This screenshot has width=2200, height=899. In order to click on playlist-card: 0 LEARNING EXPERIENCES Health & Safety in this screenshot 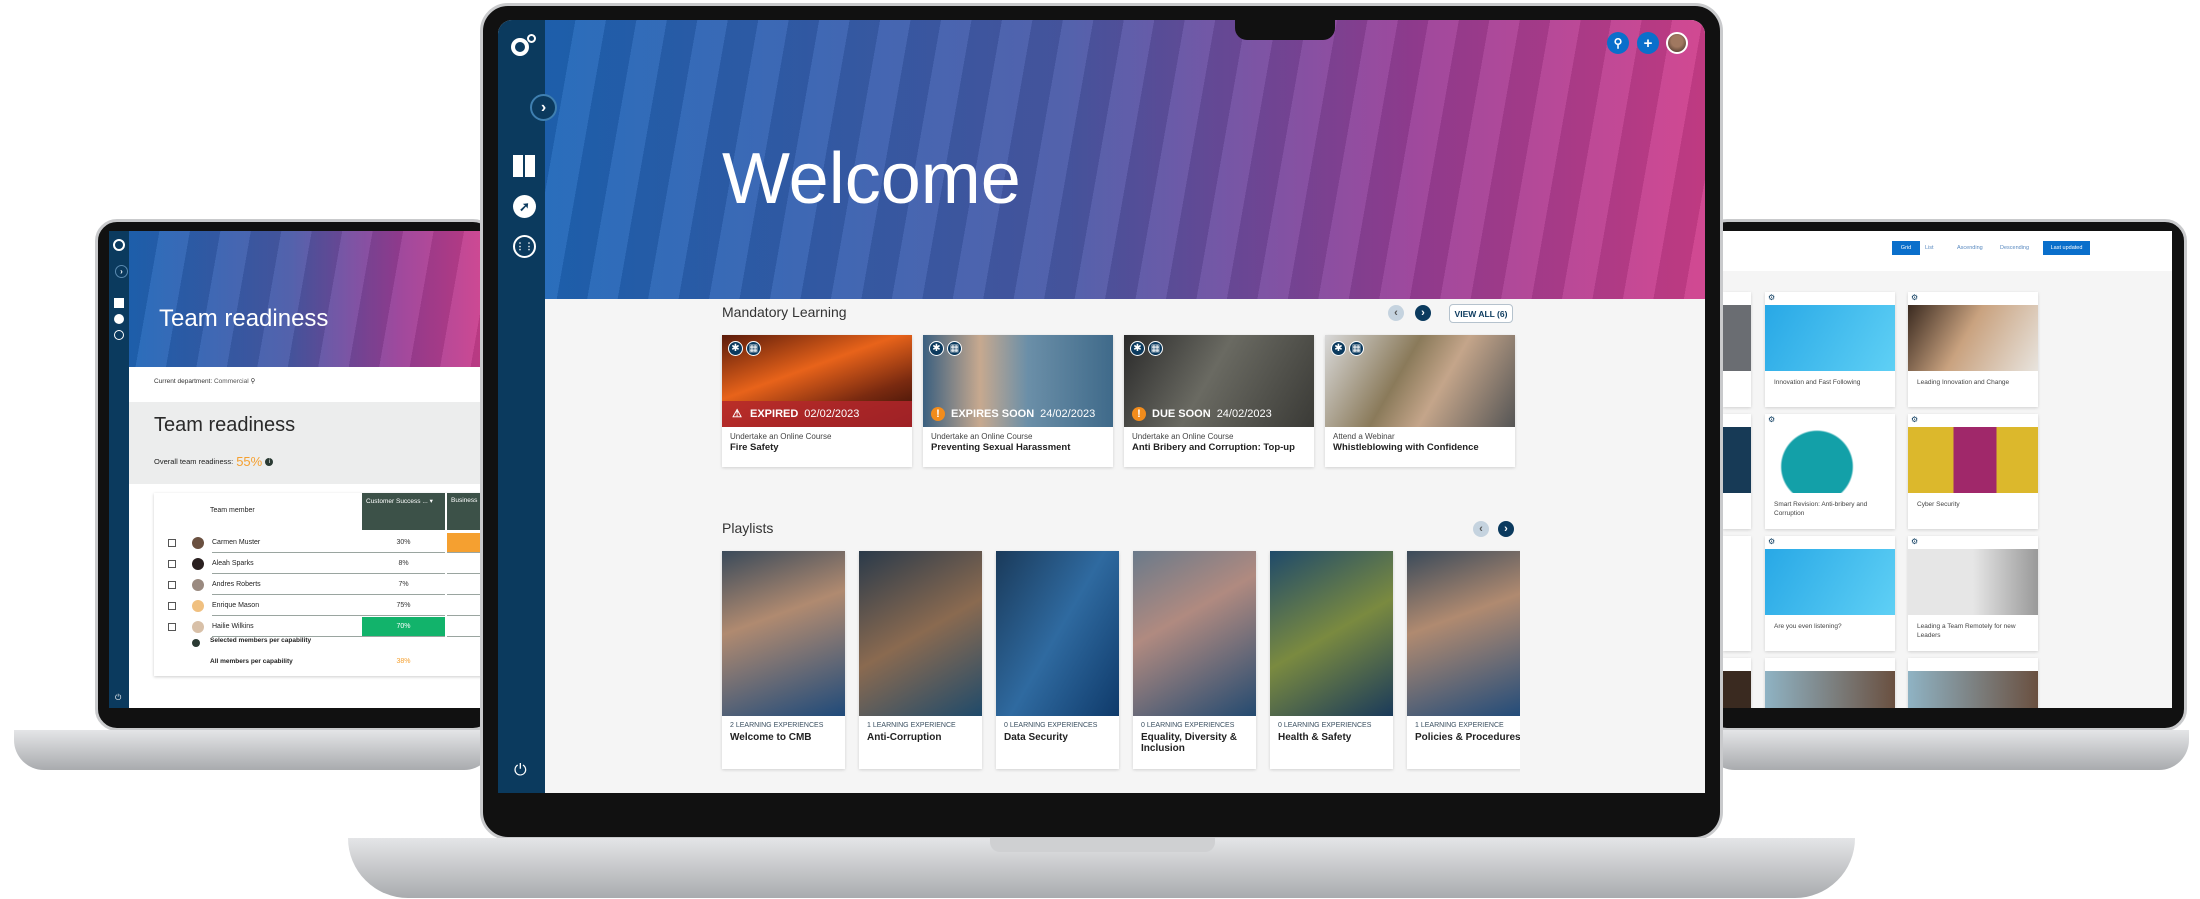, I will do `click(1331, 660)`.